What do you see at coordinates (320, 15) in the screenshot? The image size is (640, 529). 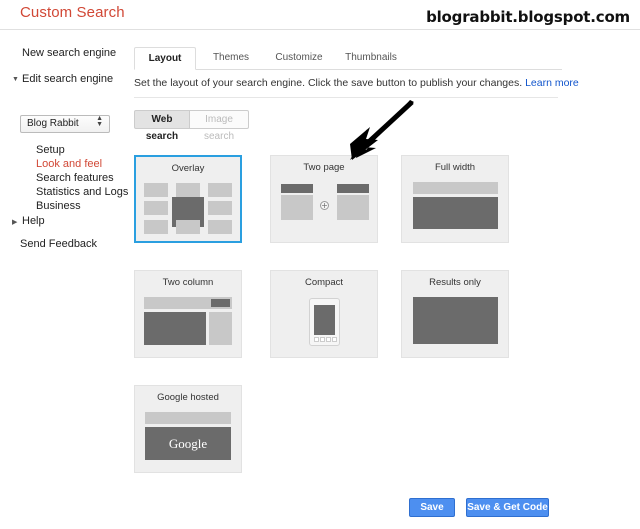 I see `app-header: Custom Search blograbbit.blogspot.com` at bounding box center [320, 15].